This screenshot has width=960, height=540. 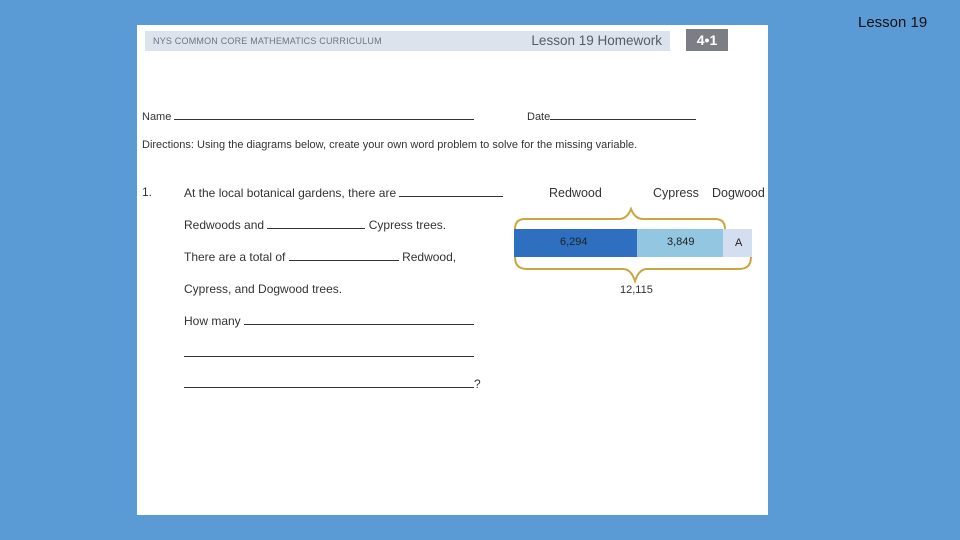 I want to click on label-redwood: Redwood, so click(x=575, y=193).